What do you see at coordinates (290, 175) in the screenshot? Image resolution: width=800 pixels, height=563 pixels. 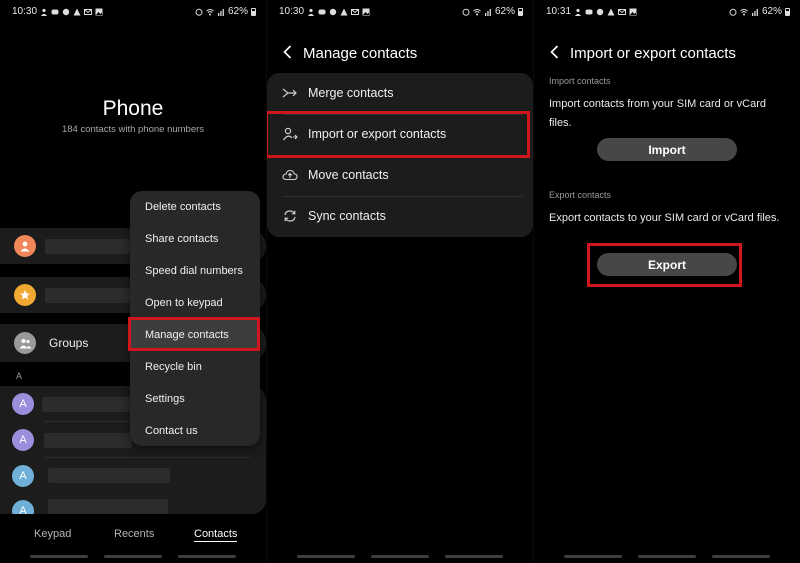 I see `cloud-upload-icon` at bounding box center [290, 175].